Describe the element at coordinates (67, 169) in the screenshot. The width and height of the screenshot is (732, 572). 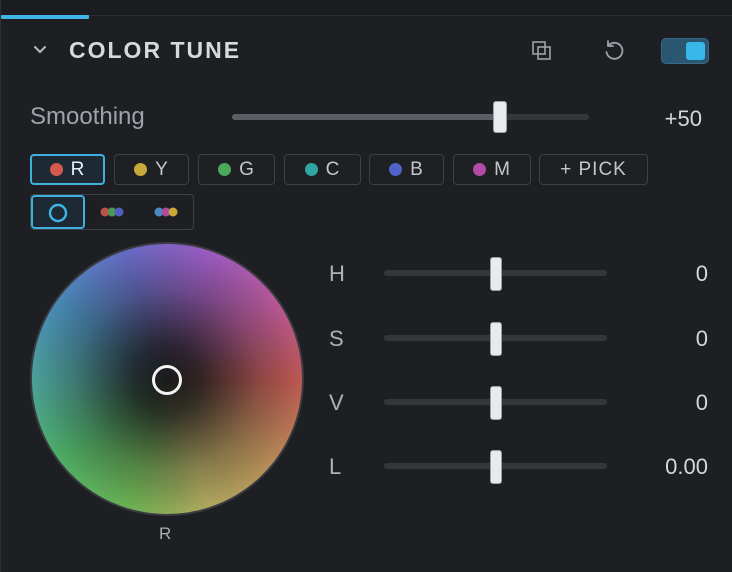
I see `channel-chip-r: R` at that location.